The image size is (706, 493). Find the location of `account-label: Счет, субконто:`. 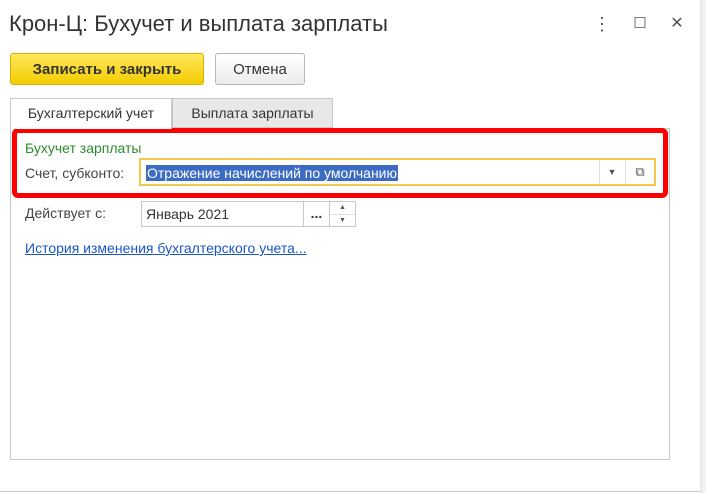

account-label: Счет, субконто: is located at coordinates (75, 173).